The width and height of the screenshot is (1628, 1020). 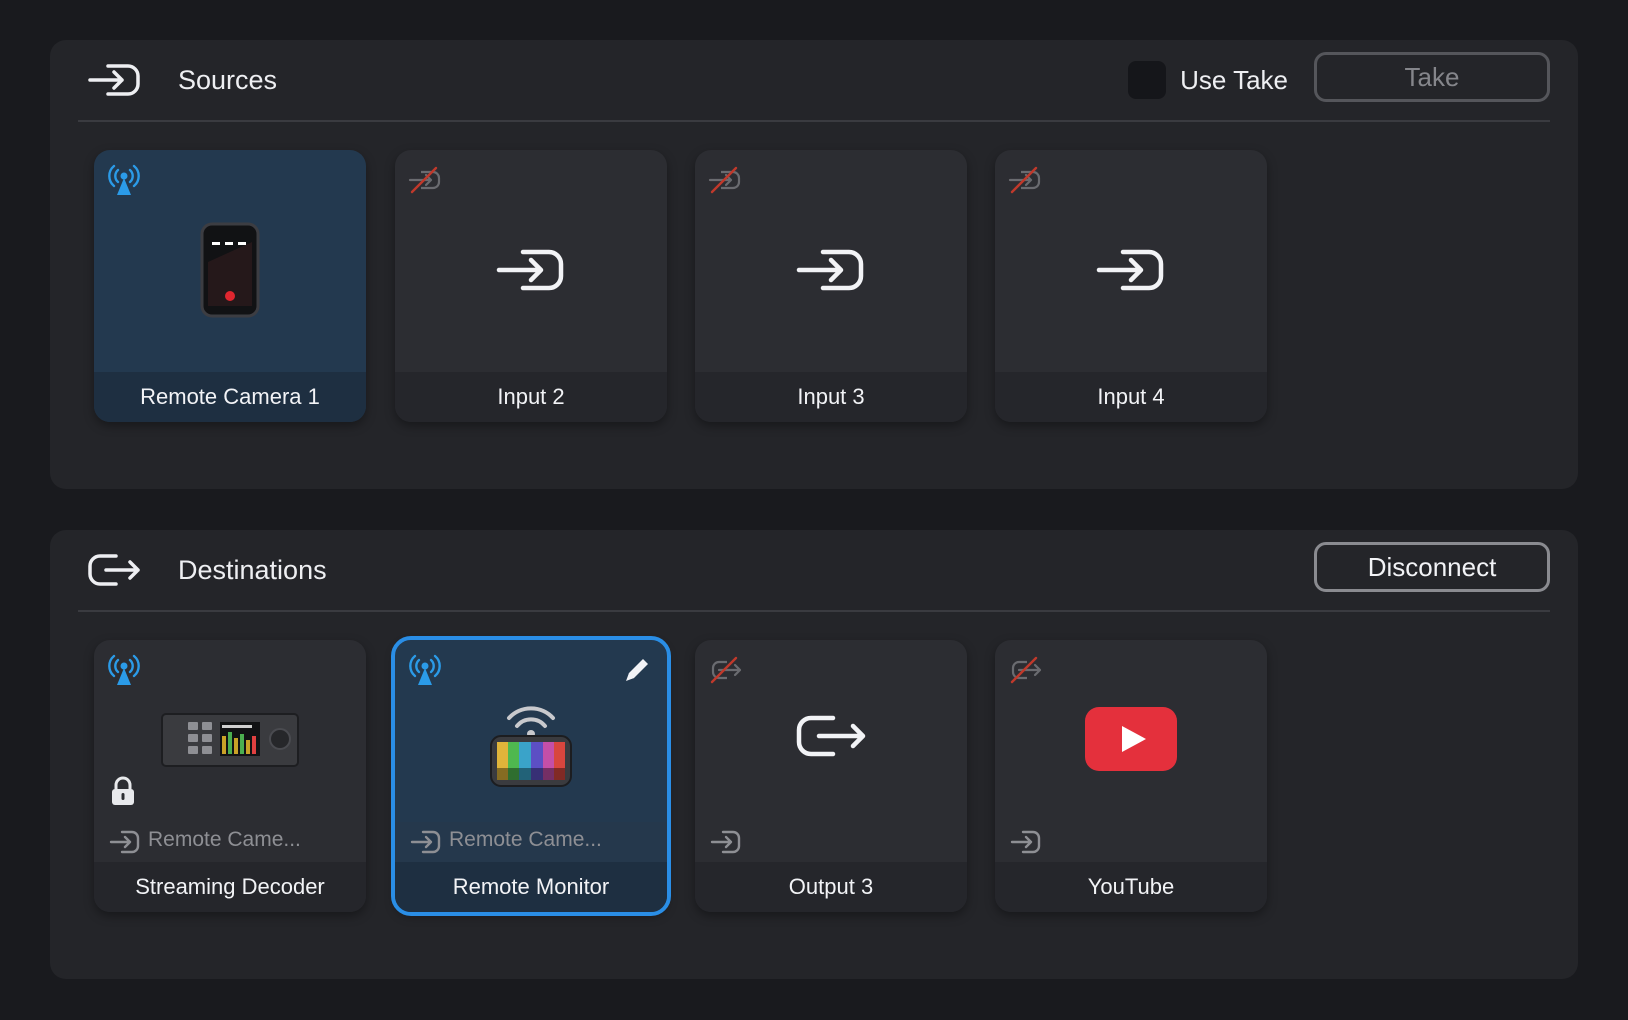 I want to click on dest-tile-youtube: YouTube, so click(x=1131, y=776).